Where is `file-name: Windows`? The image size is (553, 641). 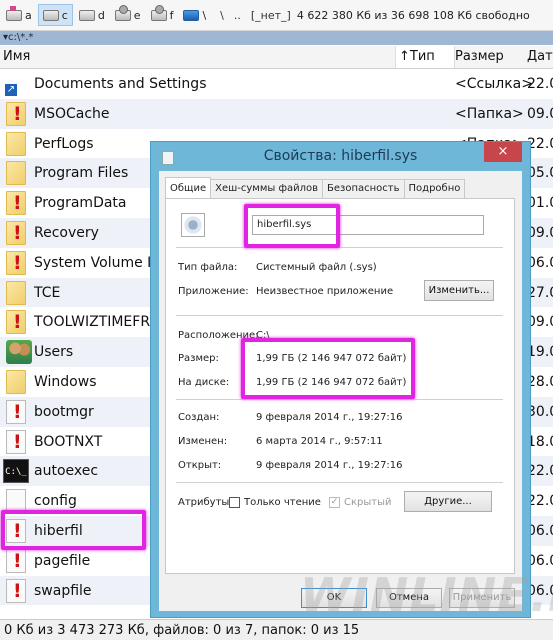 file-name: Windows is located at coordinates (65, 381).